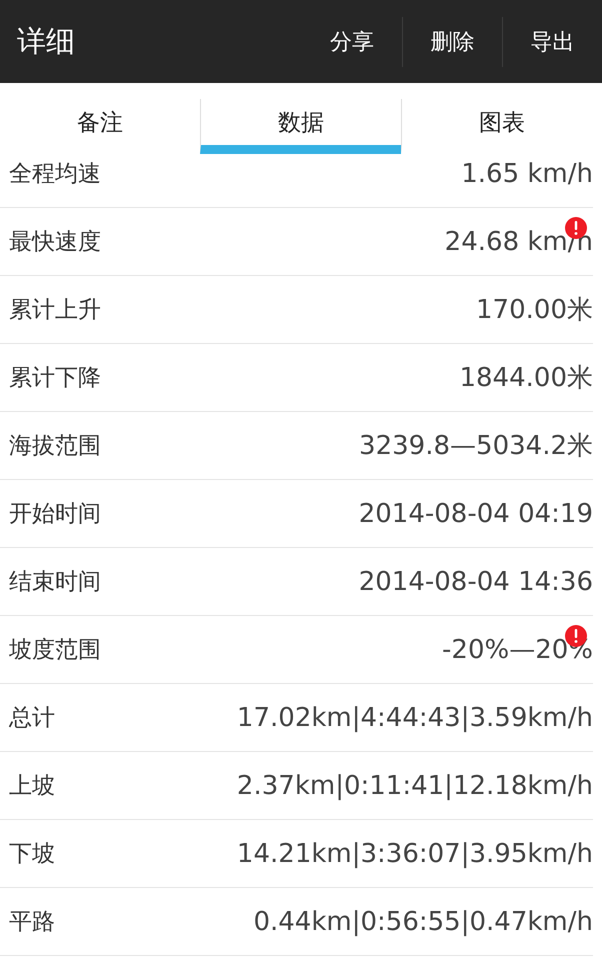 This screenshot has height=960, width=602. Describe the element at coordinates (475, 513) in the screenshot. I see `row-value: 2014-08-04 04:19` at that location.